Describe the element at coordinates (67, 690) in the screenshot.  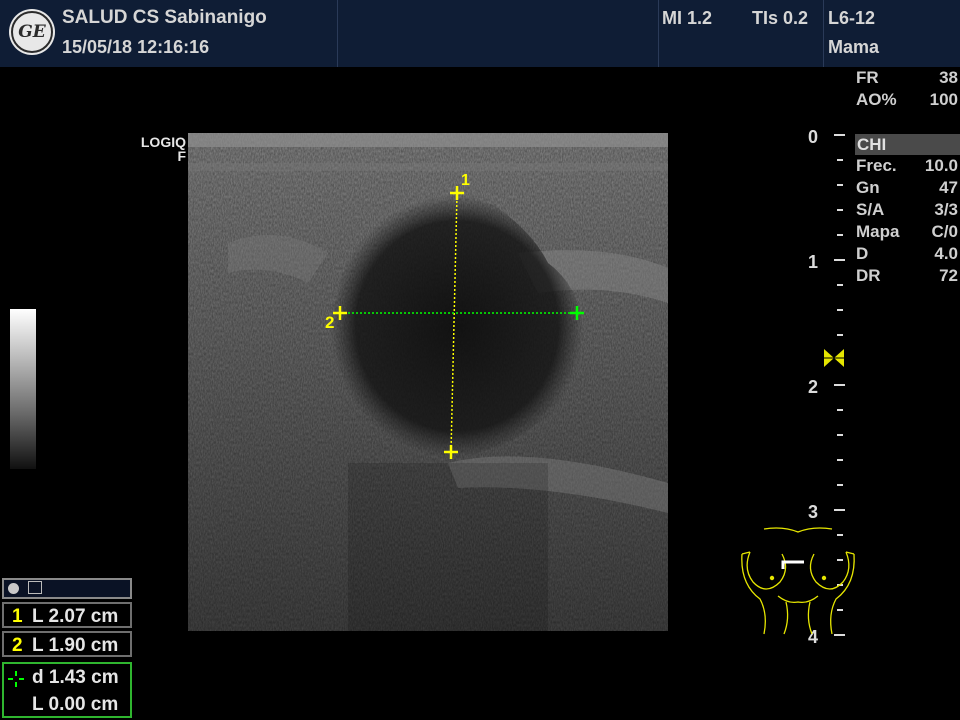
I see `active-measurement: d 1.43 cm L 0.00 cm` at that location.